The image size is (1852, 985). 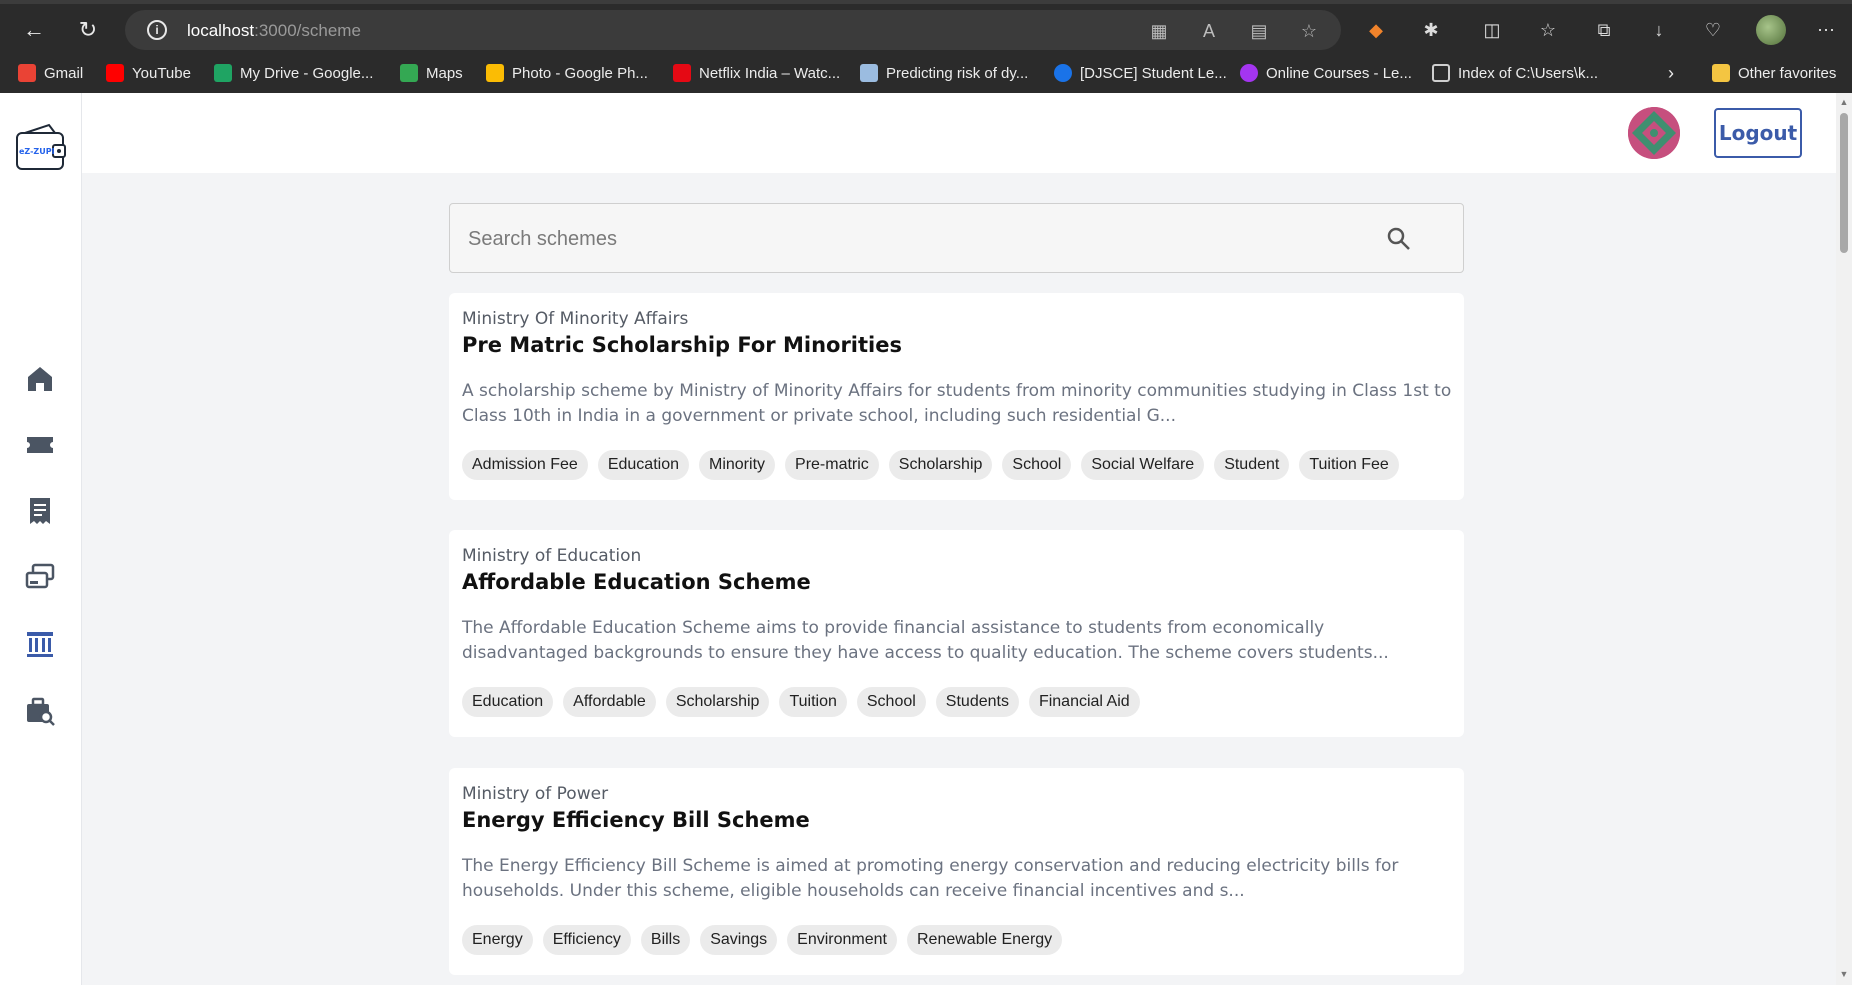 I want to click on site-info-icon: i, so click(x=157, y=30).